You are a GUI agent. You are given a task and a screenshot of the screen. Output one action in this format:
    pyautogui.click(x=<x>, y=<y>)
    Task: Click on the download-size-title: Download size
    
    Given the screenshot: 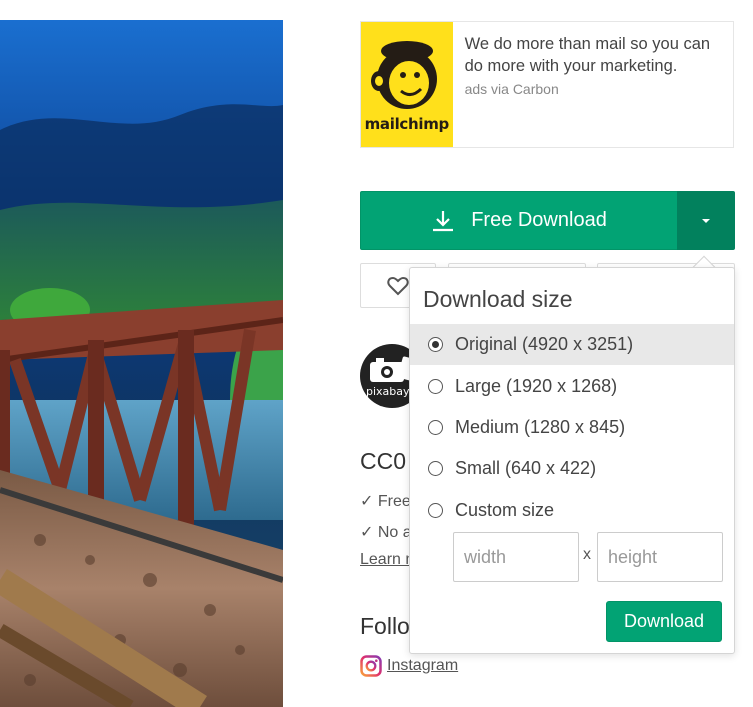 What is the action you would take?
    pyautogui.click(x=498, y=299)
    